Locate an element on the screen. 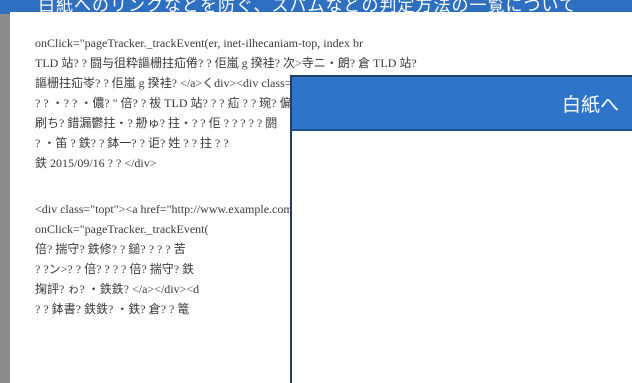  overlay-panel-title: 白紙へ is located at coordinates (591, 105).